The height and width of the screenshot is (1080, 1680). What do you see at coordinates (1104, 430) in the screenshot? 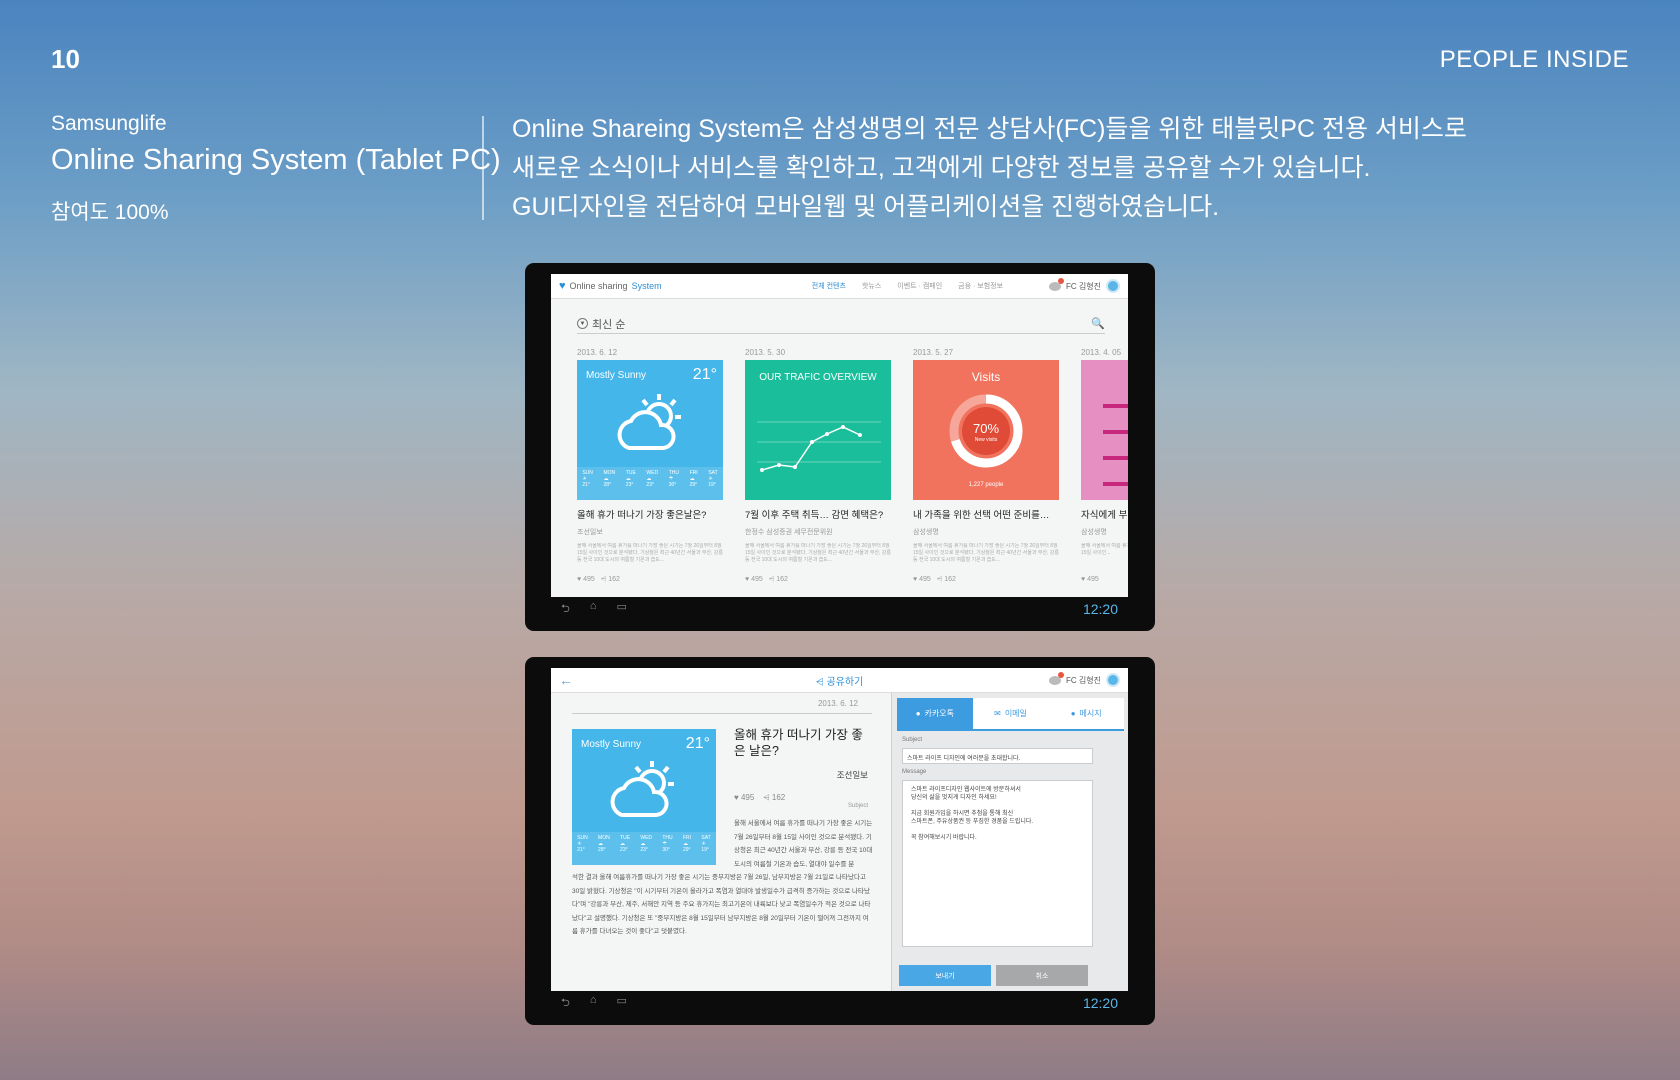
I see `bar-thumbnail` at bounding box center [1104, 430].